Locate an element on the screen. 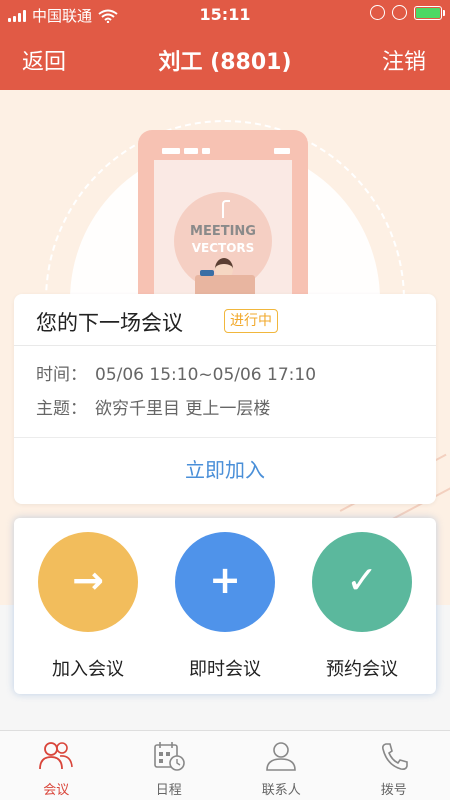 This screenshot has width=450, height=800. join-now-button: 立即加入 is located at coordinates (225, 468).